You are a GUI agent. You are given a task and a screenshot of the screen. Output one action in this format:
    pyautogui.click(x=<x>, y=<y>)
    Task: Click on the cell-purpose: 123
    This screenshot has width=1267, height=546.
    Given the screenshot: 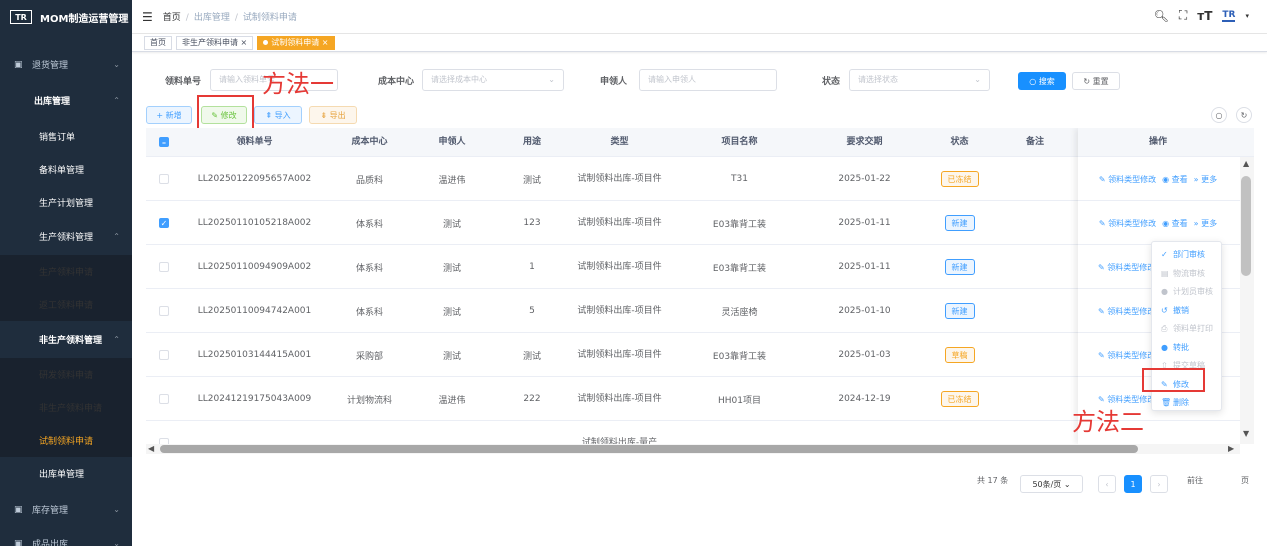 What is the action you would take?
    pyautogui.click(x=532, y=223)
    